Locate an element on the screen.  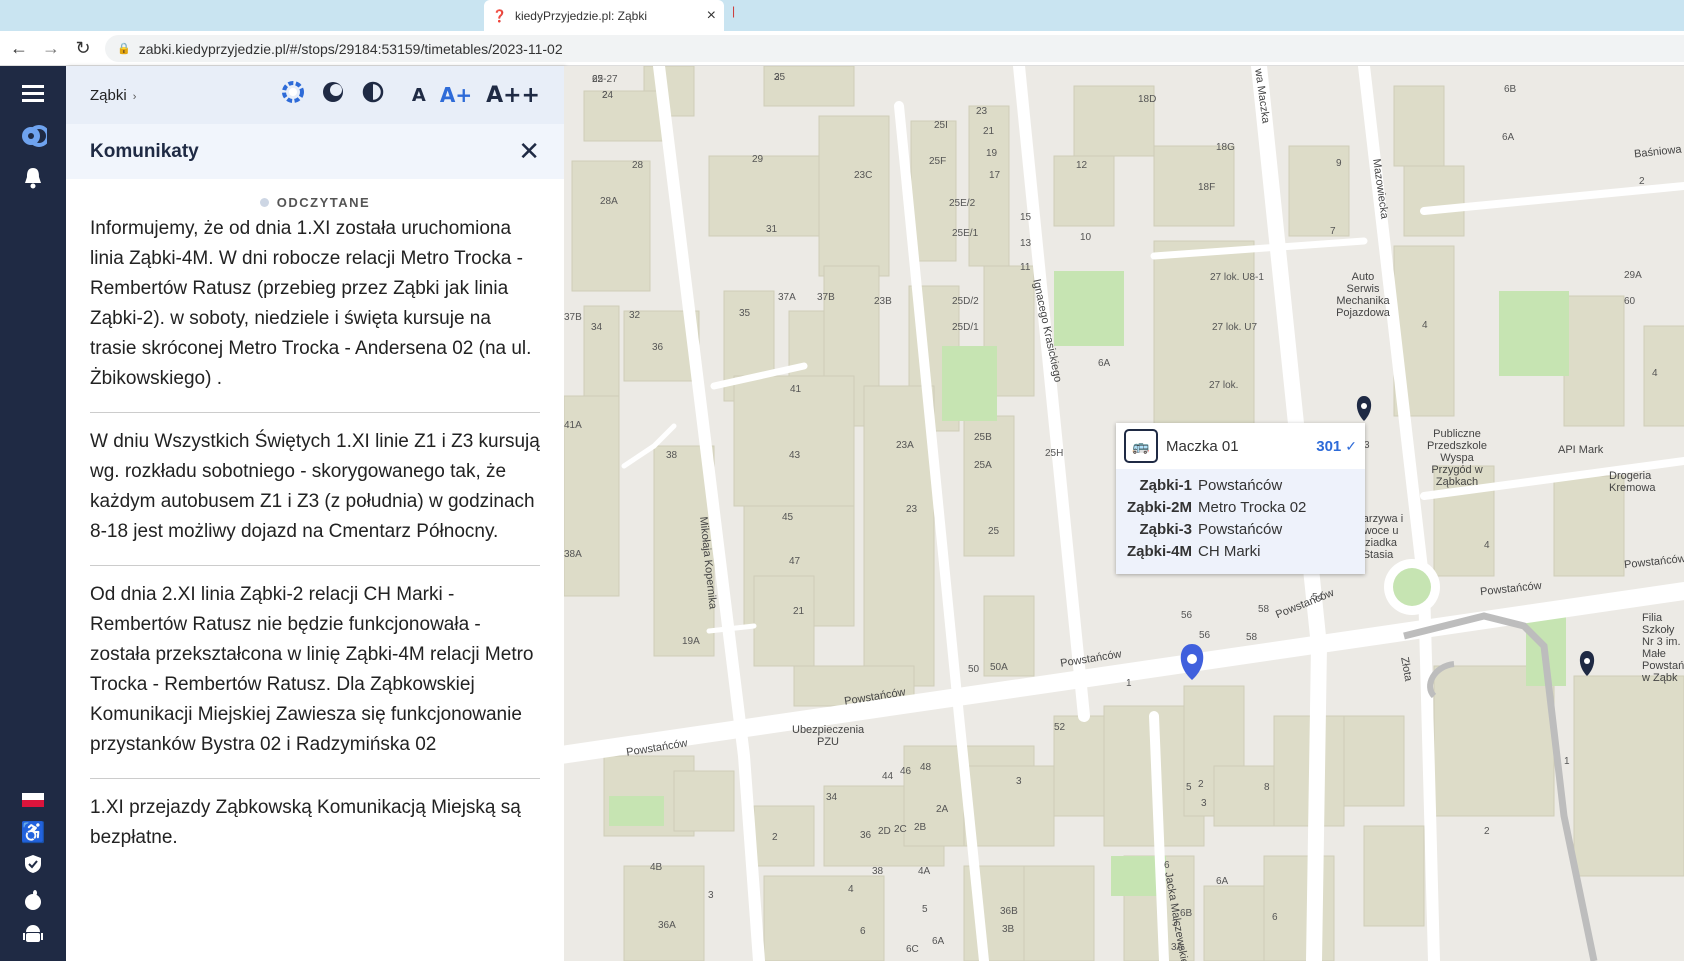
line-row: Ząbki-3 Powstańców is located at coordinates (1240, 530).